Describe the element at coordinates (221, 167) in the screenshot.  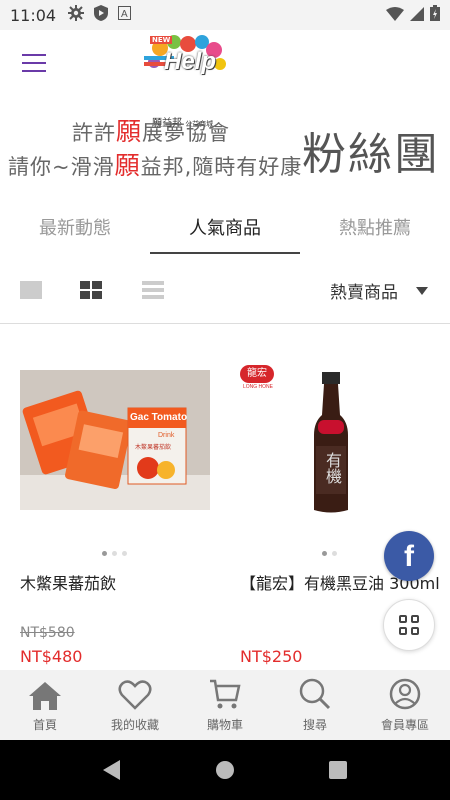
I see `banner-text: 益邦,隨時有好康` at that location.